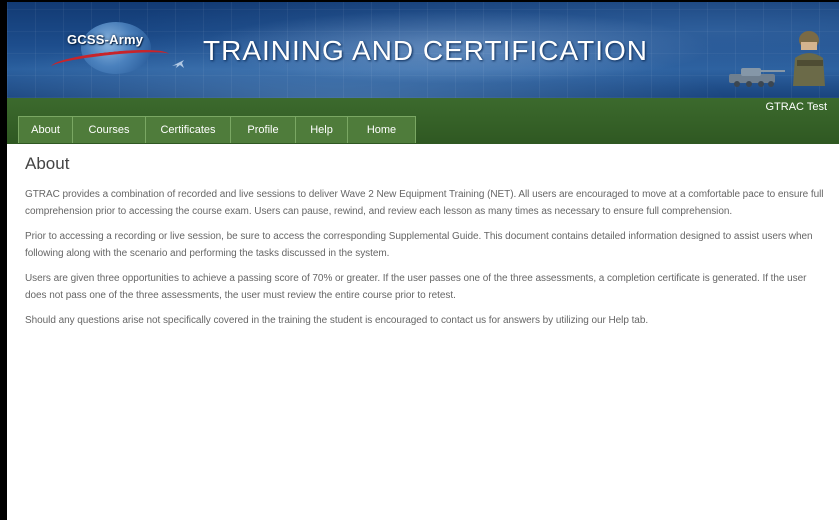 The width and height of the screenshot is (839, 520). What do you see at coordinates (263, 130) in the screenshot?
I see `nav-item-profile: Profile` at bounding box center [263, 130].